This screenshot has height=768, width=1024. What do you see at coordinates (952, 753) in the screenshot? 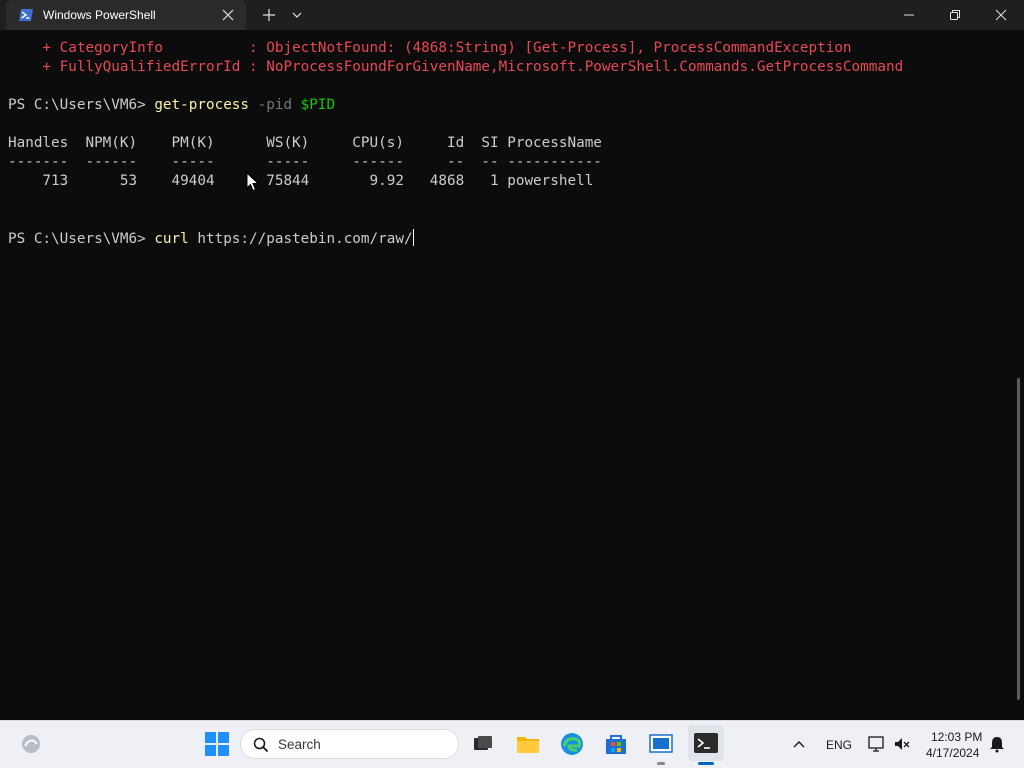
I see `clock-date: 4/17/2024` at bounding box center [952, 753].